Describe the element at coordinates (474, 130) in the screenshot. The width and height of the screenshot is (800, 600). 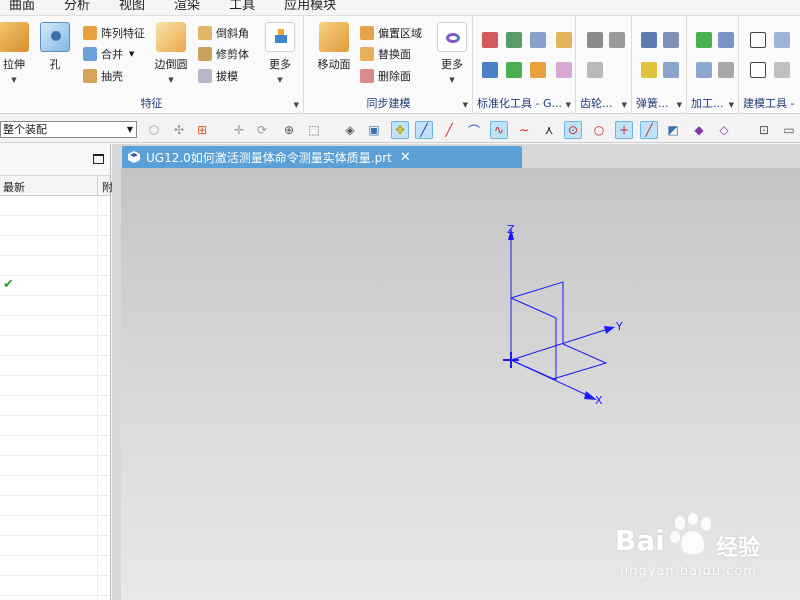
I see `curve-snap-icon: ⌒` at that location.